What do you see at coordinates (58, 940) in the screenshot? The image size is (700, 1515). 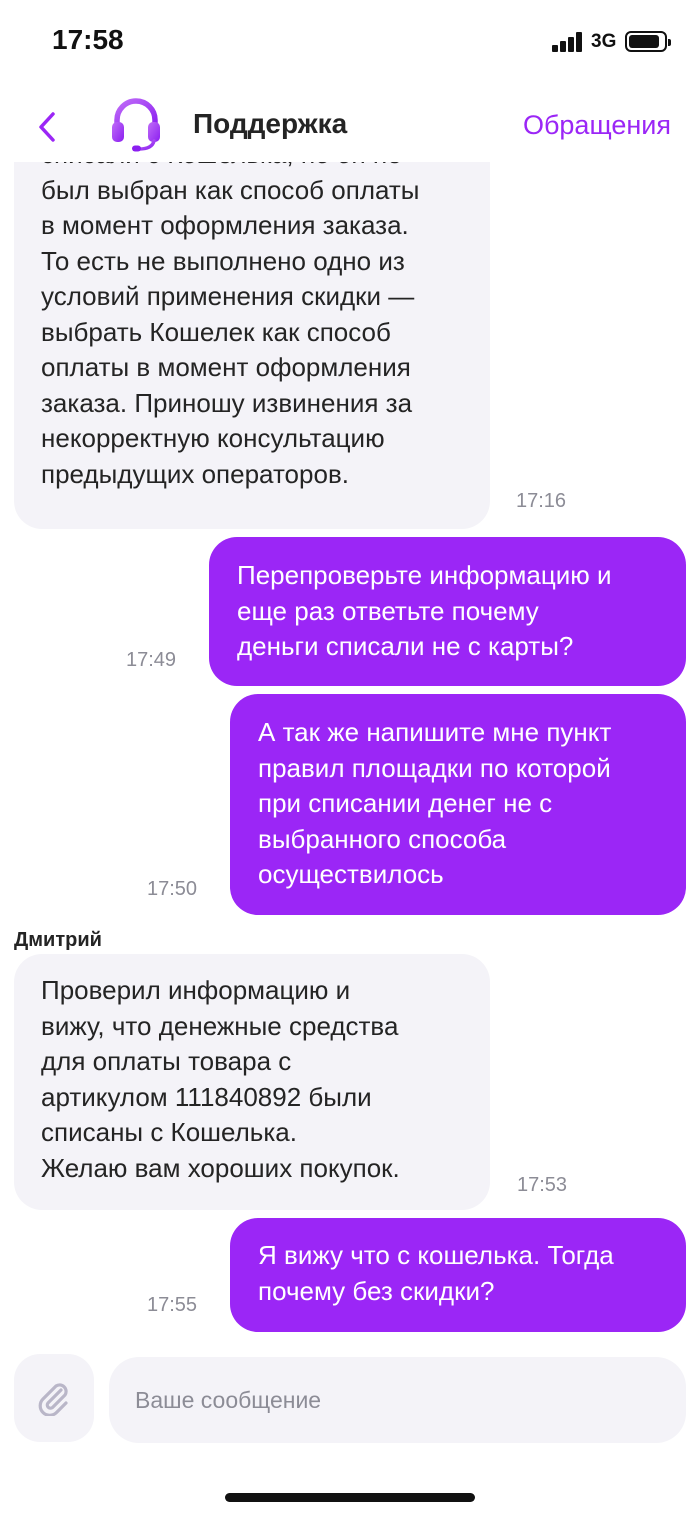 I see `sender-name: Дмитрий` at bounding box center [58, 940].